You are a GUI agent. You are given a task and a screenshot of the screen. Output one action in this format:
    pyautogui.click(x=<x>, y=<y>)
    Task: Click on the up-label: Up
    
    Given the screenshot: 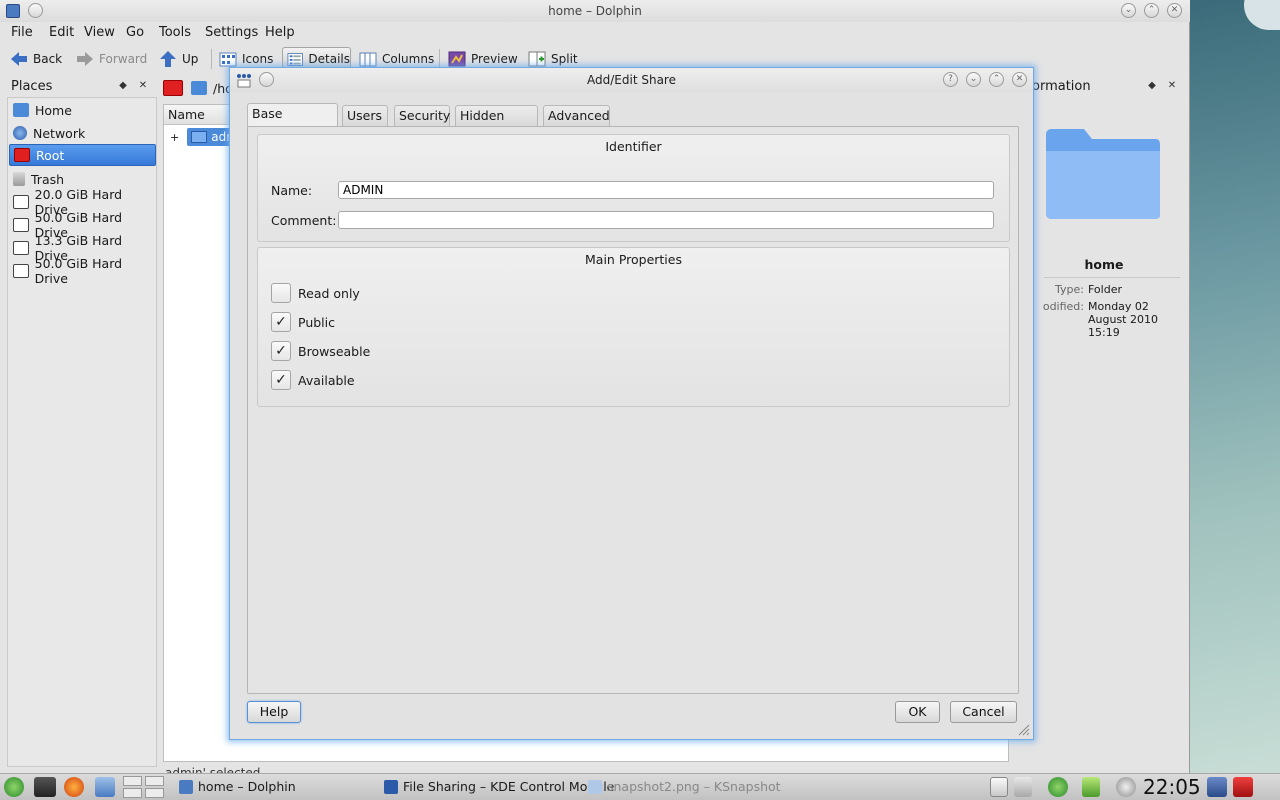 What is the action you would take?
    pyautogui.click(x=190, y=59)
    